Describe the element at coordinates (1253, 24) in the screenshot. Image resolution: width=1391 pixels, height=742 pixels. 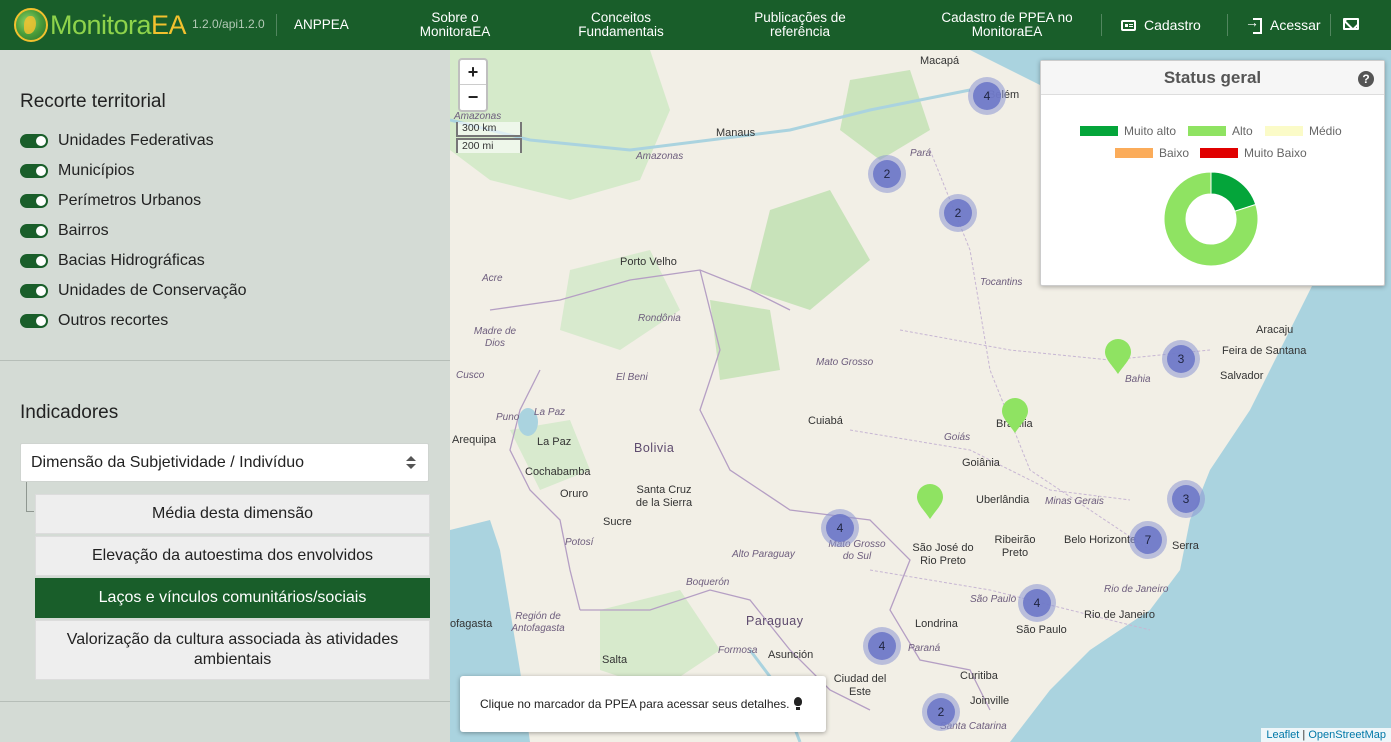
I see `login-icon` at that location.